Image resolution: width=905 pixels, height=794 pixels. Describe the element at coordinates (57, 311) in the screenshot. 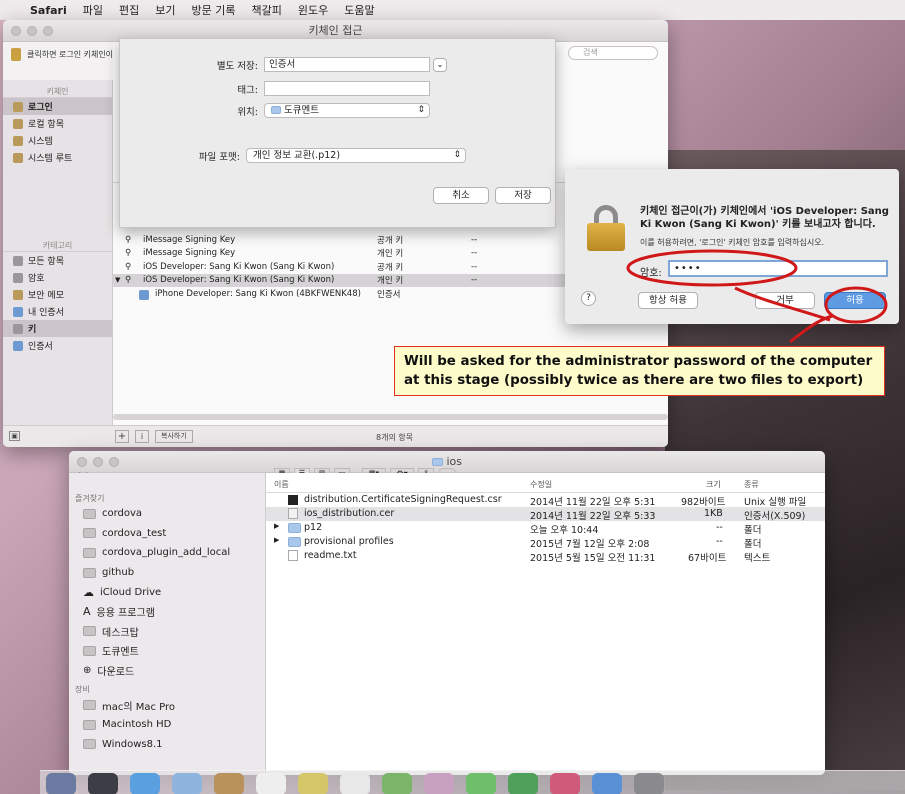

I see `category-my-certificates: 내 인증서` at that location.